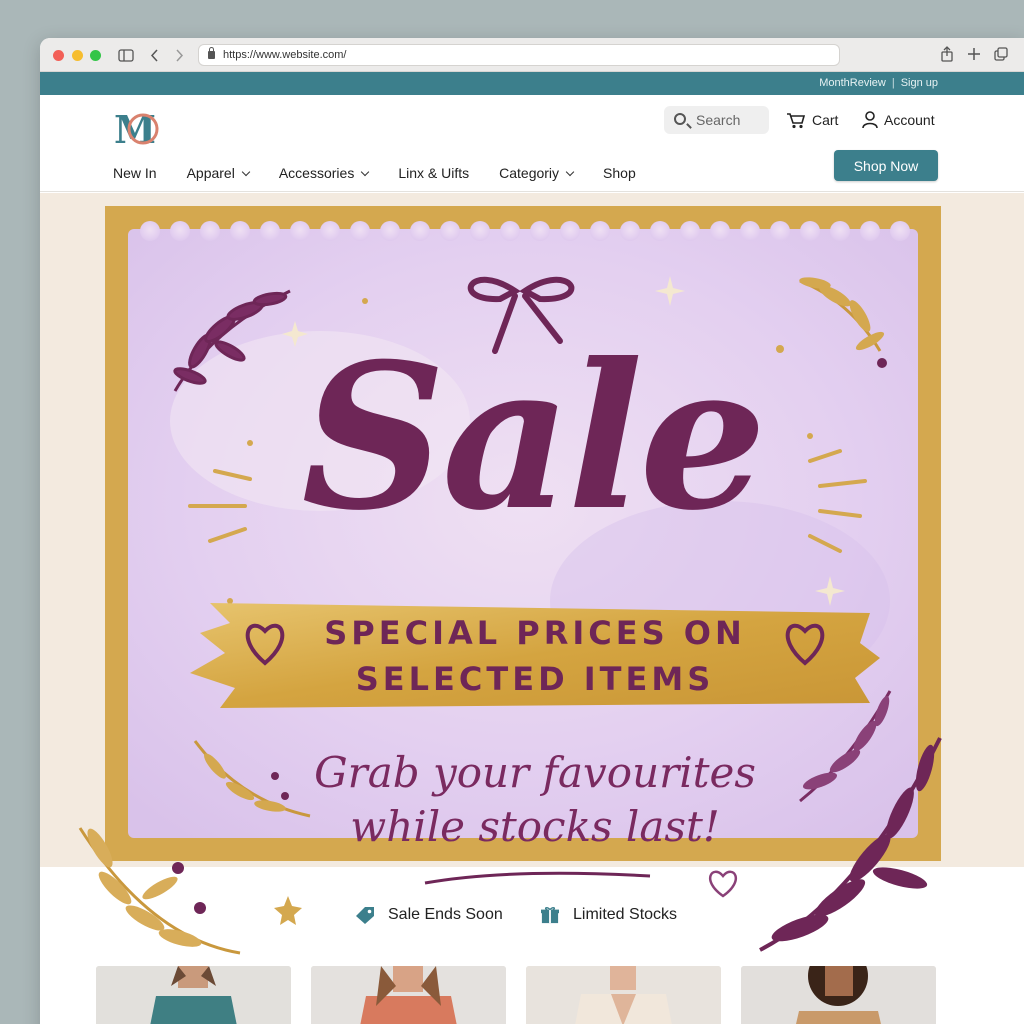 This screenshot has height=1024, width=1024. Describe the element at coordinates (519, 55) in the screenshot. I see `address-bar: https://www.website.com/` at that location.